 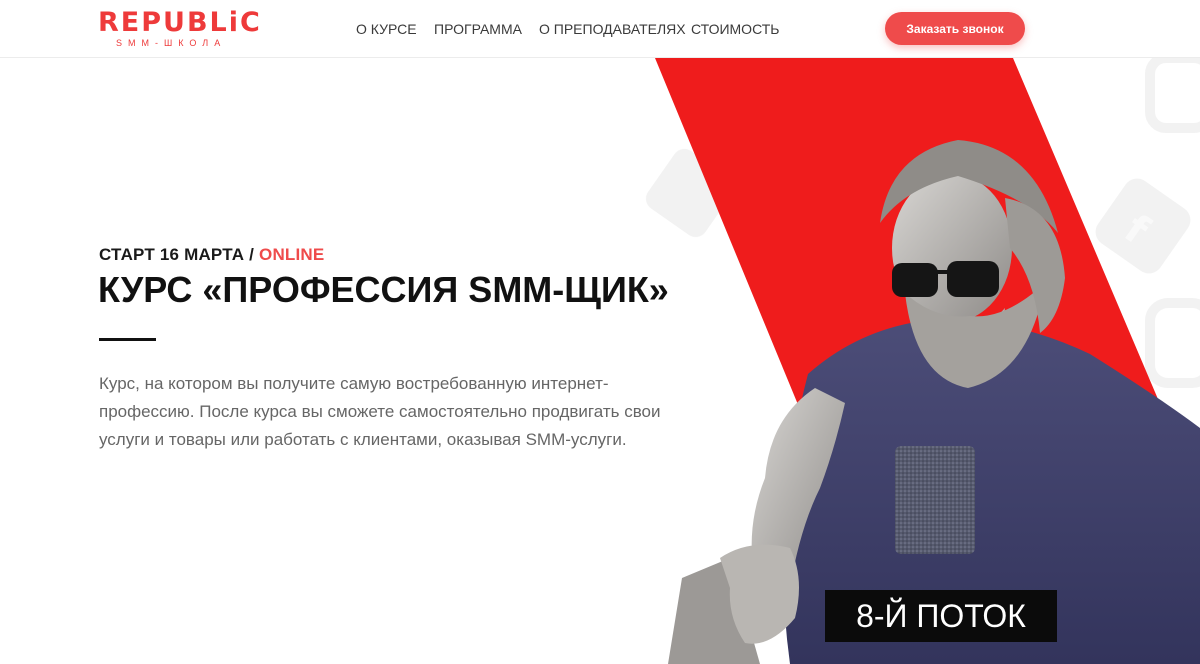 What do you see at coordinates (386, 29) in the screenshot?
I see `nav-item-about: О КУРСЕ` at bounding box center [386, 29].